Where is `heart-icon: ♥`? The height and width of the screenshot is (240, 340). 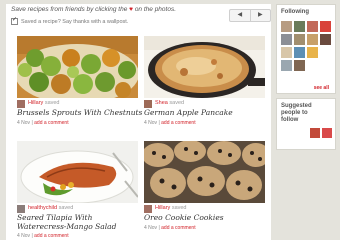 heart-icon: ♥ is located at coordinates (131, 9).